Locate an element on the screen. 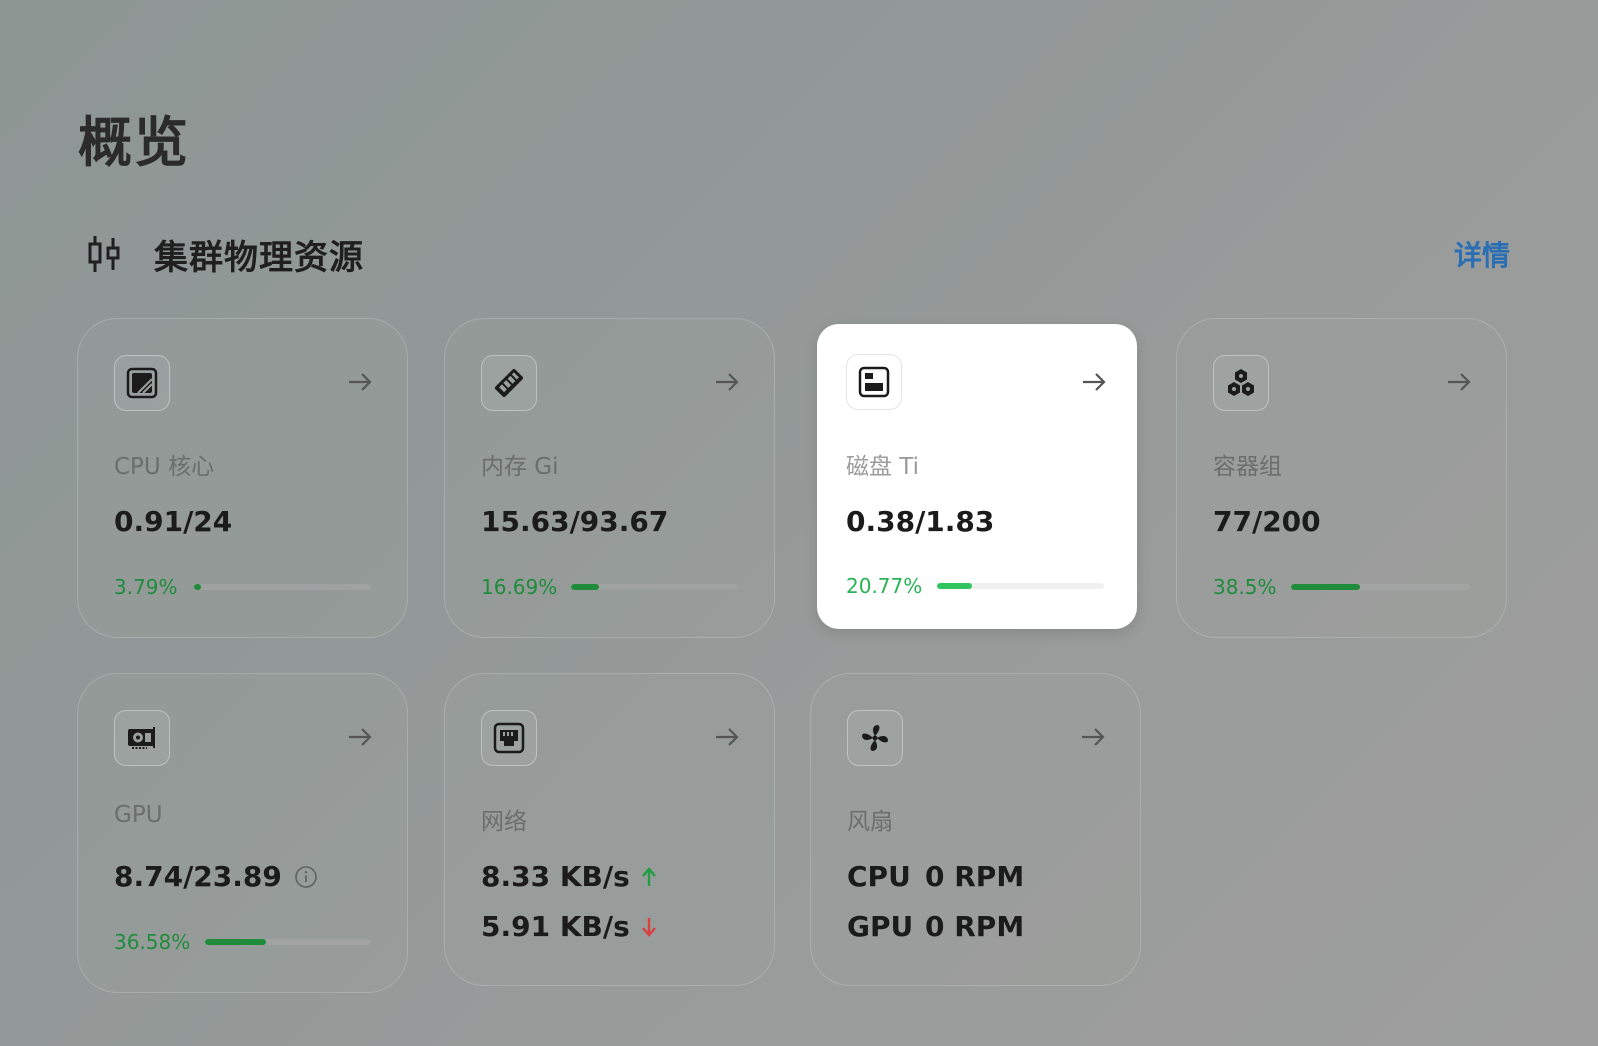  card-label: 磁盘 Ti is located at coordinates (883, 467).